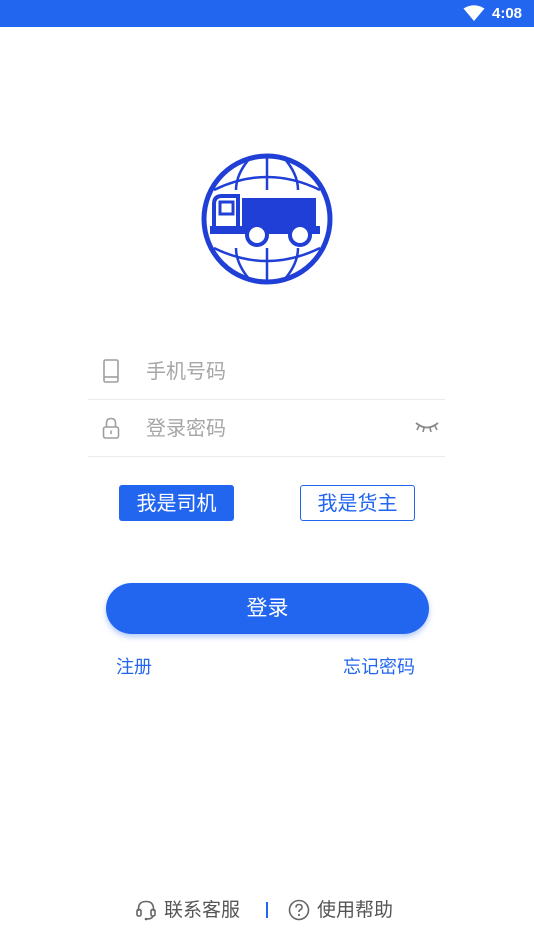  Describe the element at coordinates (134, 668) in the screenshot. I see `register-link: 注册` at that location.